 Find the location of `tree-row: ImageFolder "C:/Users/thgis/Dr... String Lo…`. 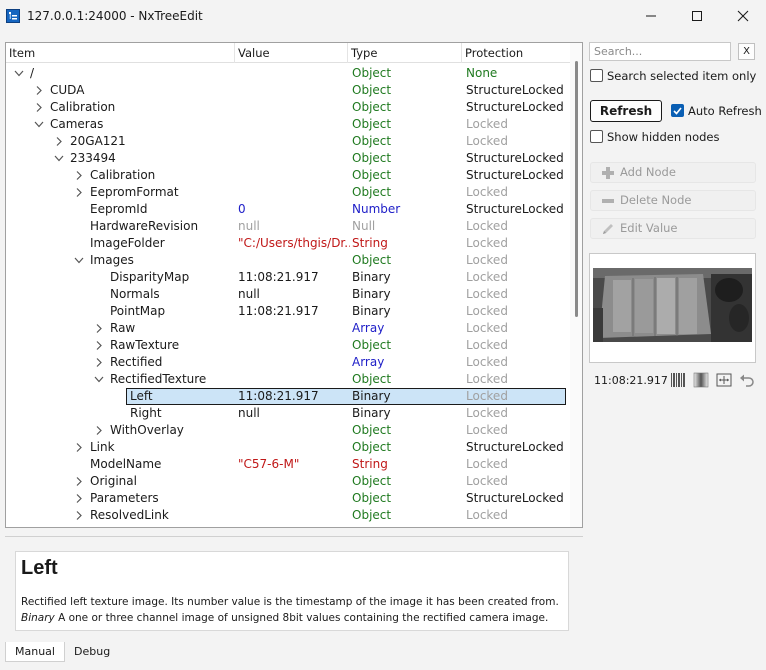

tree-row: ImageFolder "C:/Users/thgis/Dr... String Lo… is located at coordinates (289, 243).